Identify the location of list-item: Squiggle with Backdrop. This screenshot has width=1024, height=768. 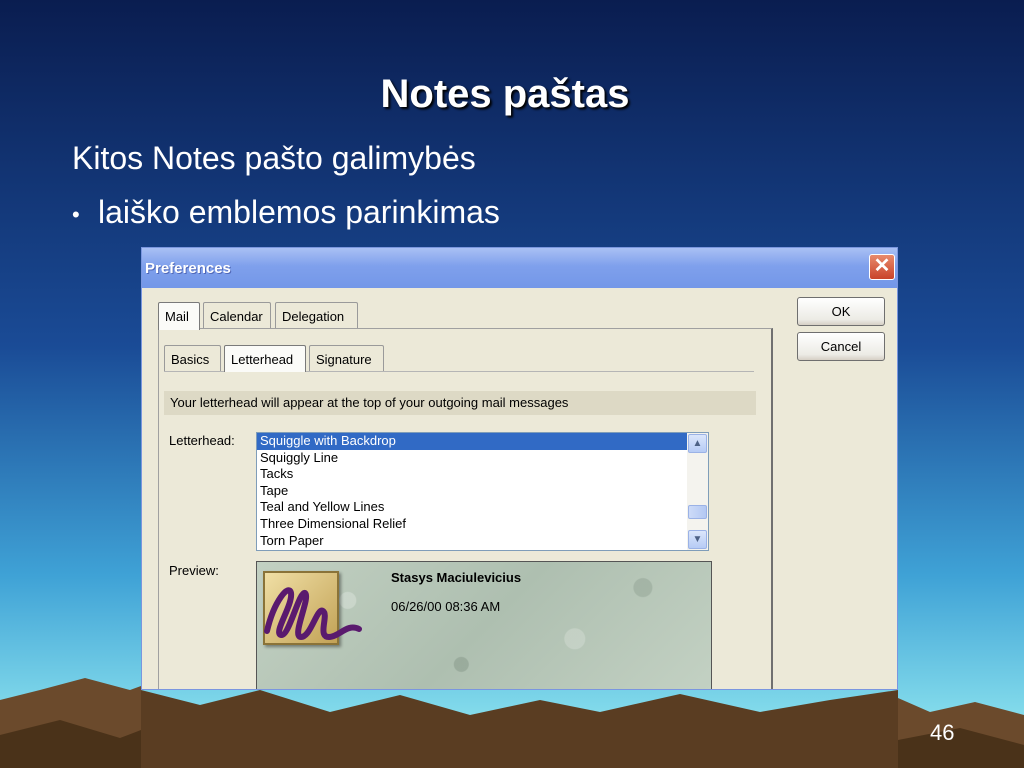
(482, 441).